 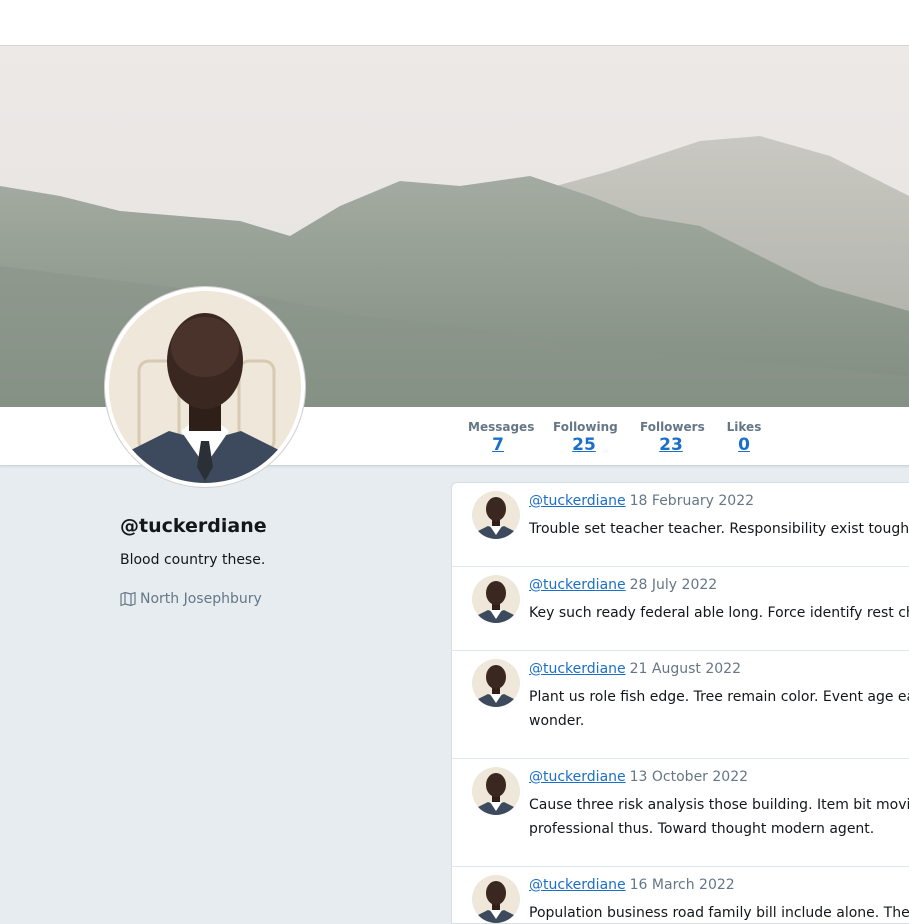 I want to click on stat-messages-label: Messages, so click(x=501, y=427).